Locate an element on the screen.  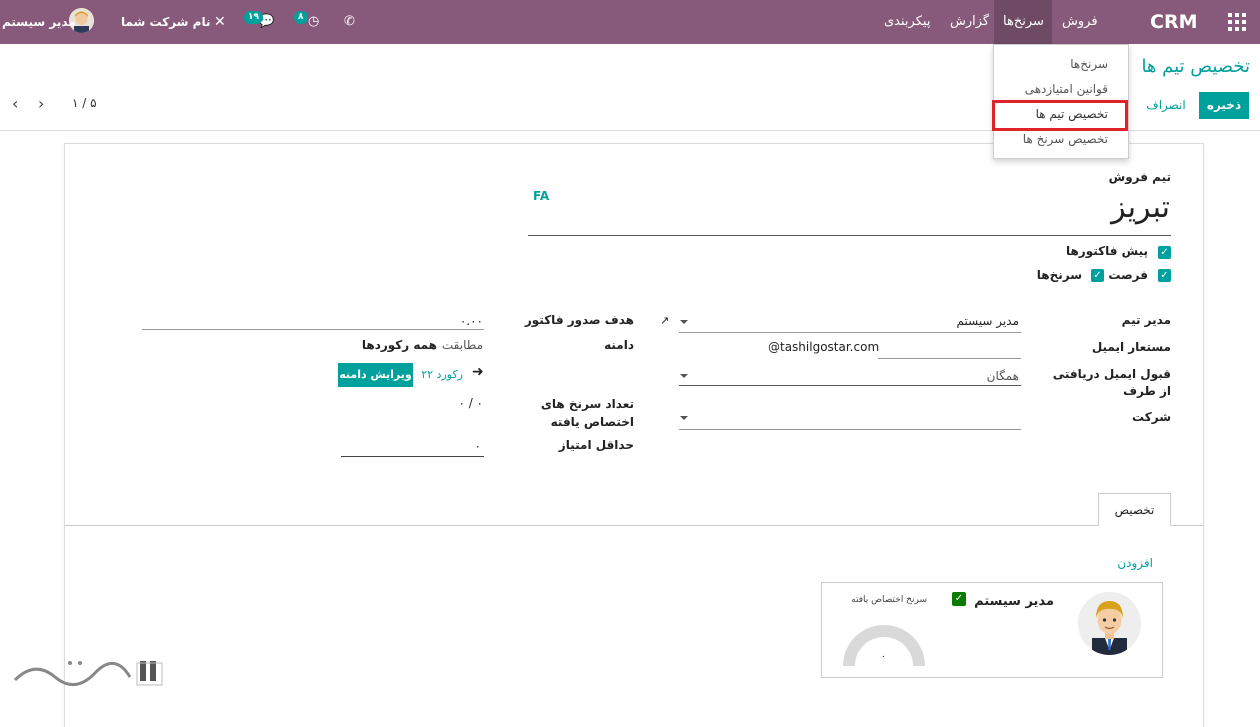
phone-icon: ✆ is located at coordinates (349, 22).